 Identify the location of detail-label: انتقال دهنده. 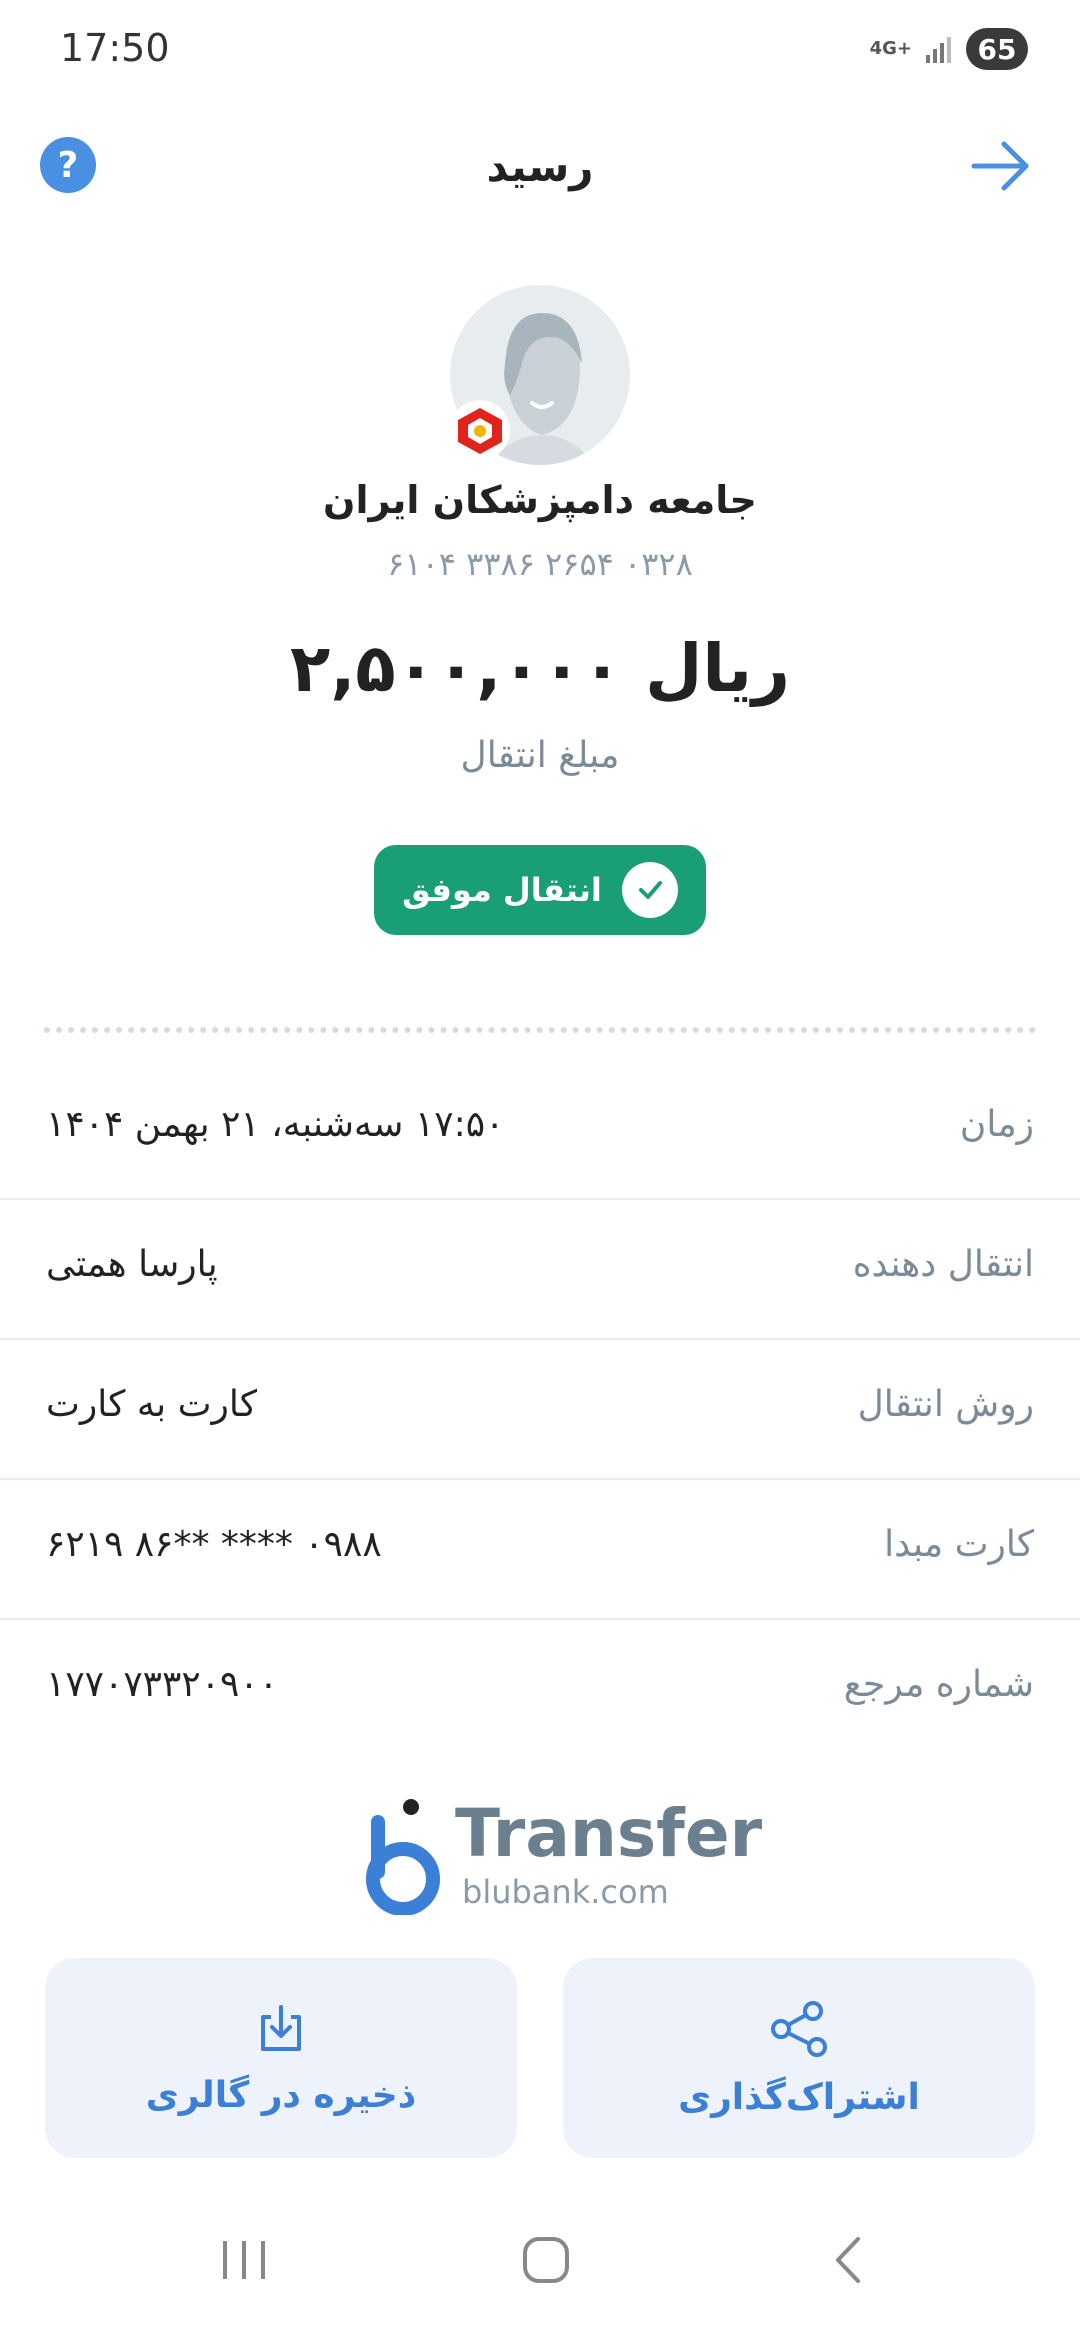
(943, 1264).